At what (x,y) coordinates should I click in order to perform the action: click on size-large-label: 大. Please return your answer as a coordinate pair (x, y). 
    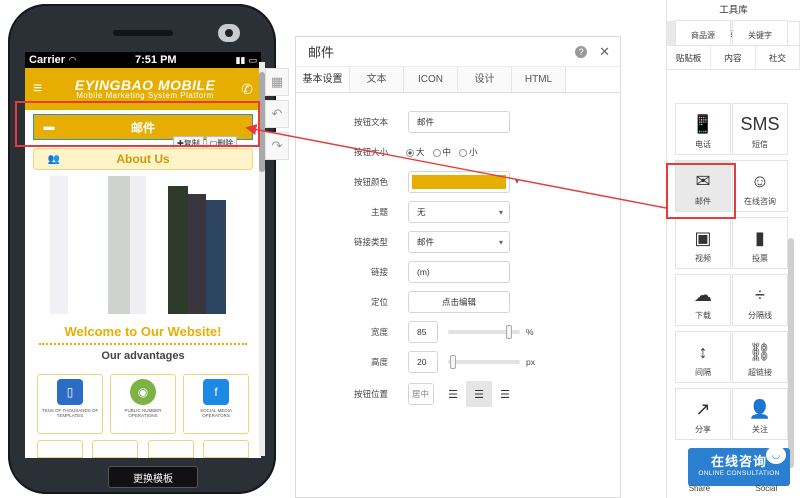
    Looking at the image, I should click on (420, 152).